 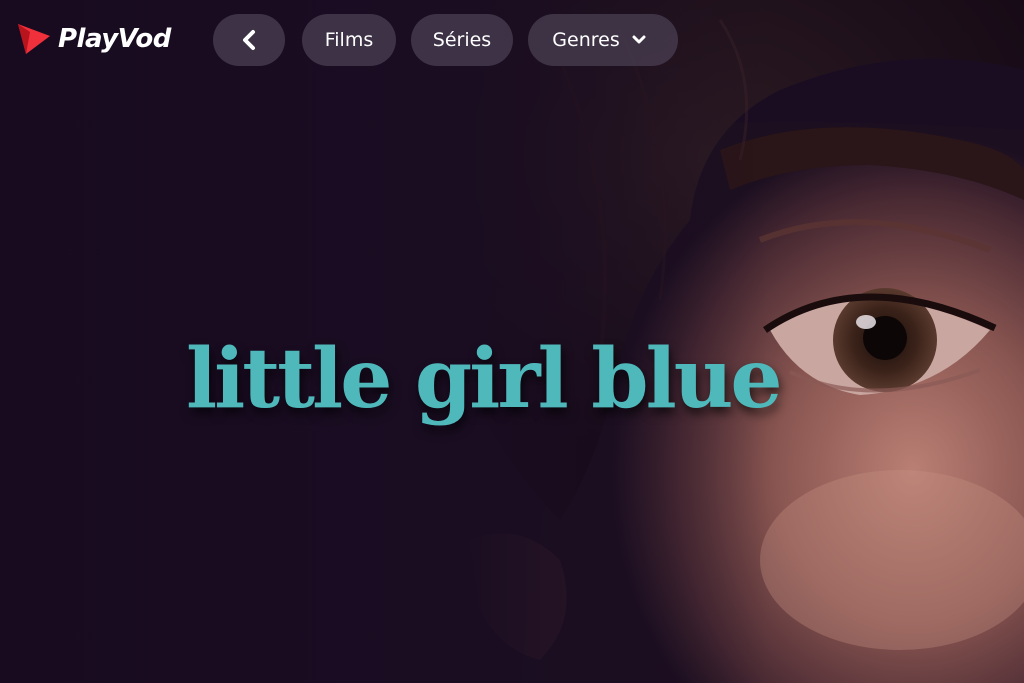 I want to click on chevron-left-icon, so click(x=249, y=40).